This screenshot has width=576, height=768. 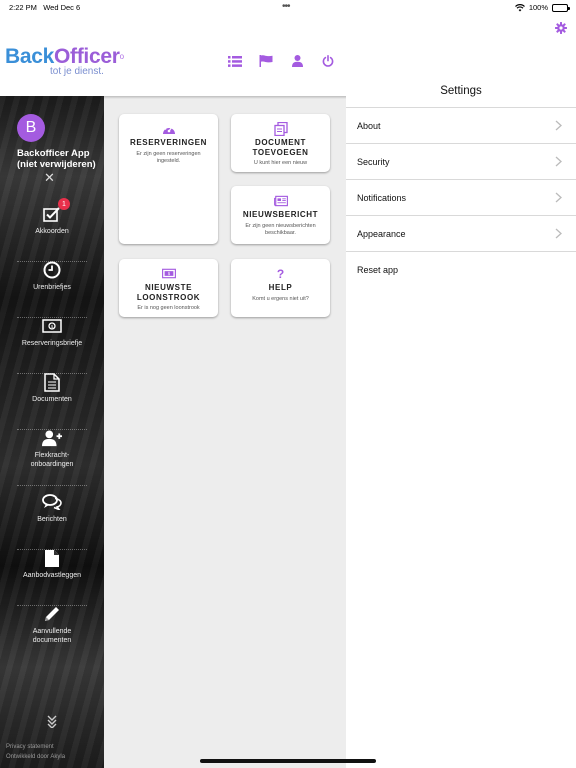 I want to click on documents-icon, so click(x=280, y=128).